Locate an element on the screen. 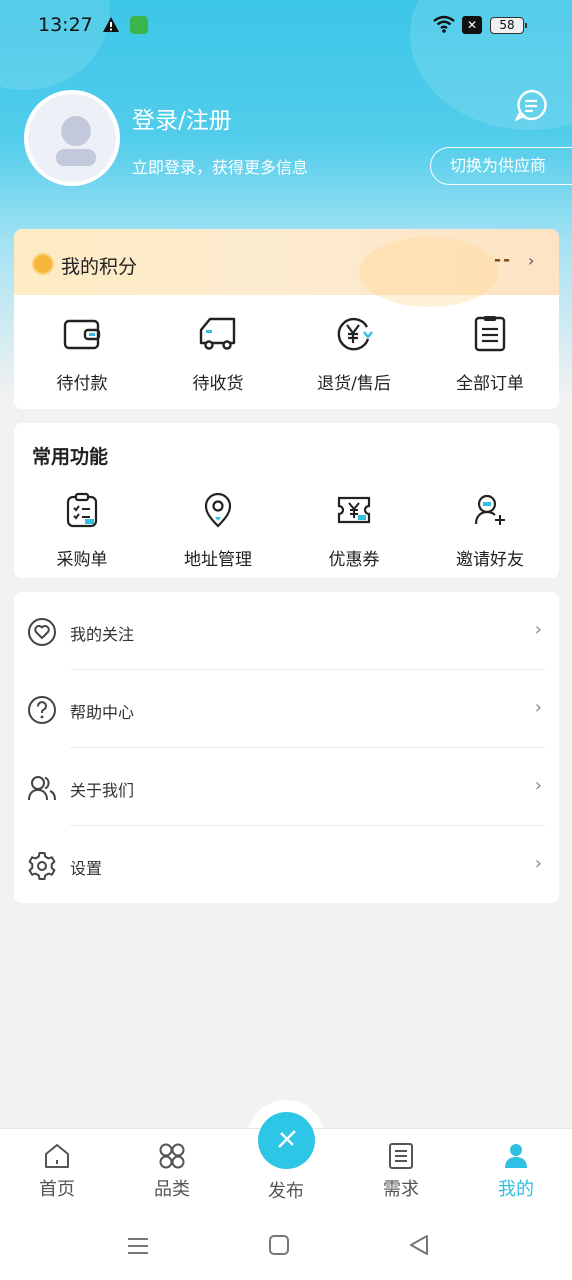 This screenshot has width=572, height=1280. function-label: 采购单 is located at coordinates (82, 560).